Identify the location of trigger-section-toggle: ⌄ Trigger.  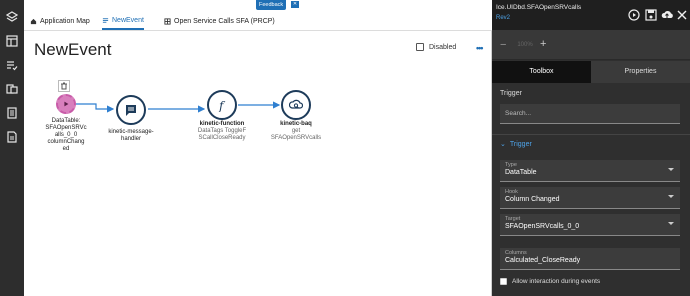
(516, 144).